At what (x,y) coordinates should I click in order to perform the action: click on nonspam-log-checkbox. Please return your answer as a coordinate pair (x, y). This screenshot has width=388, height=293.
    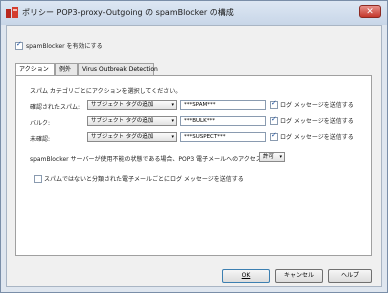
    Looking at the image, I should click on (38, 178).